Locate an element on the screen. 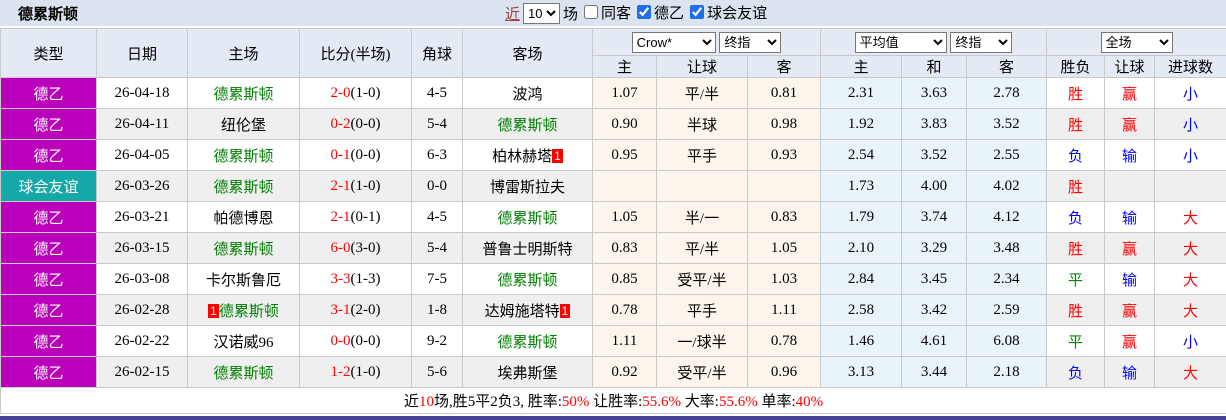 The width and height of the screenshot is (1226, 420). col-header-date: 日期 is located at coordinates (142, 53).